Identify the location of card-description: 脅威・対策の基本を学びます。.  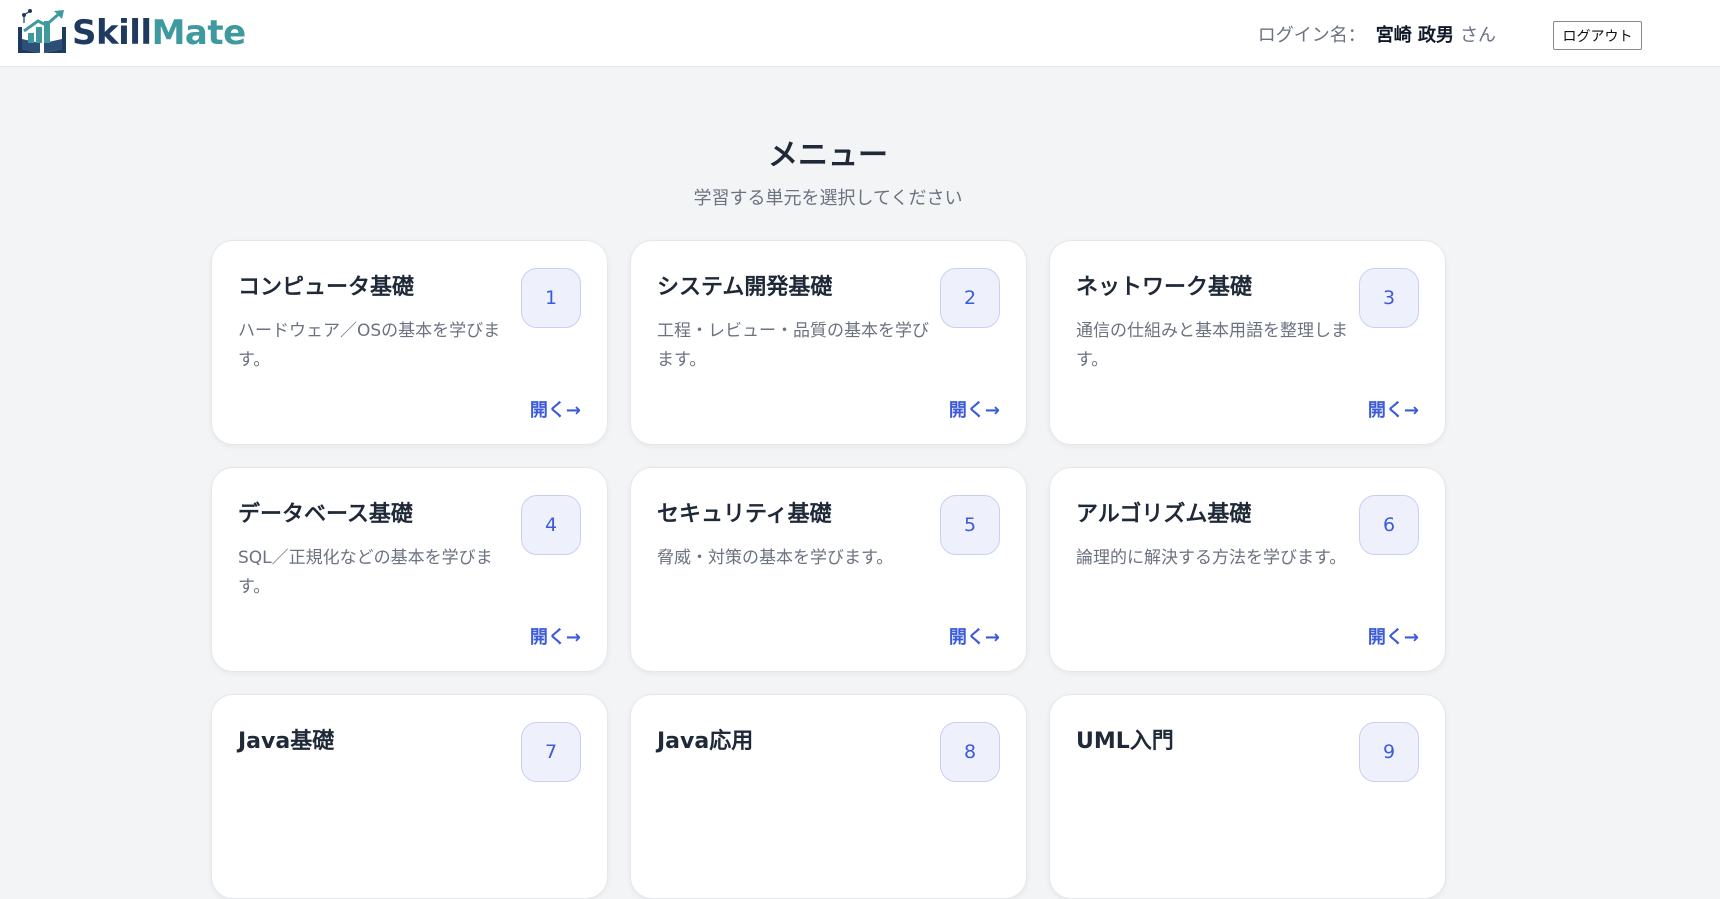
(775, 558).